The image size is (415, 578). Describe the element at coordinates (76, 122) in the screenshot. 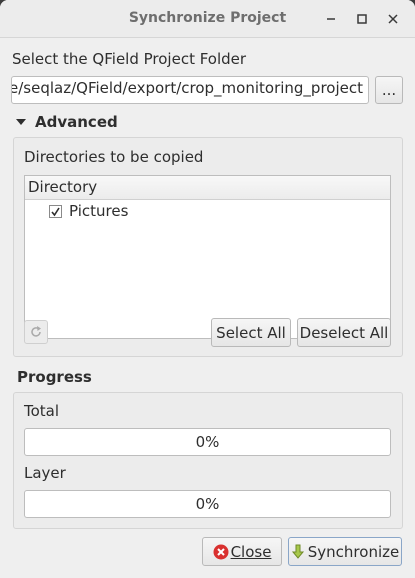

I see `advanced-header: Advanced` at that location.